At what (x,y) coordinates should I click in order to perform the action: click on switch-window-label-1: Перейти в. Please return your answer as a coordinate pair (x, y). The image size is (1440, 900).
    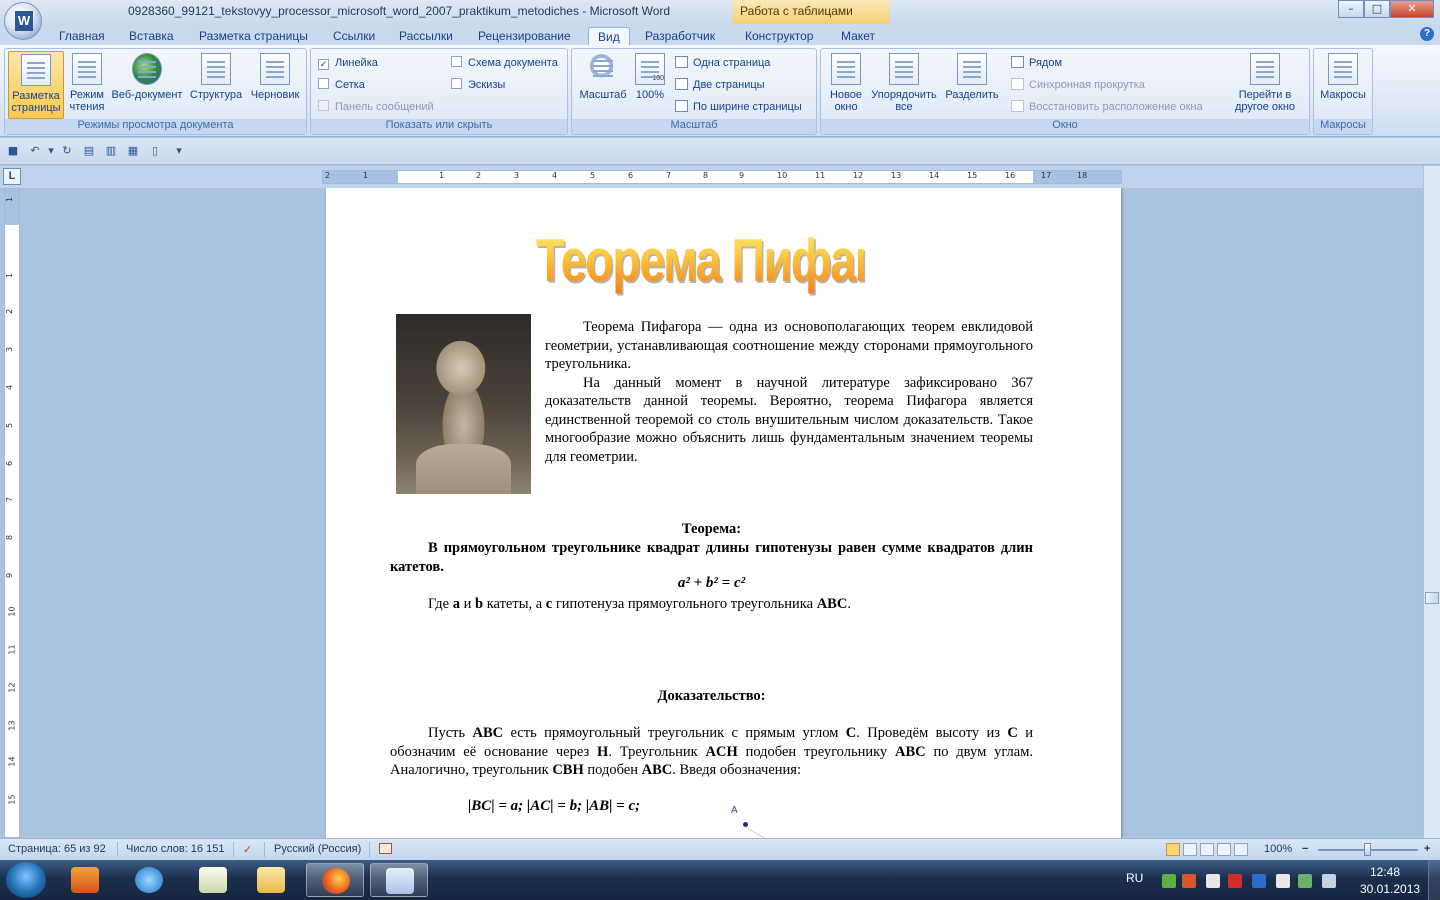
    Looking at the image, I should click on (1265, 95).